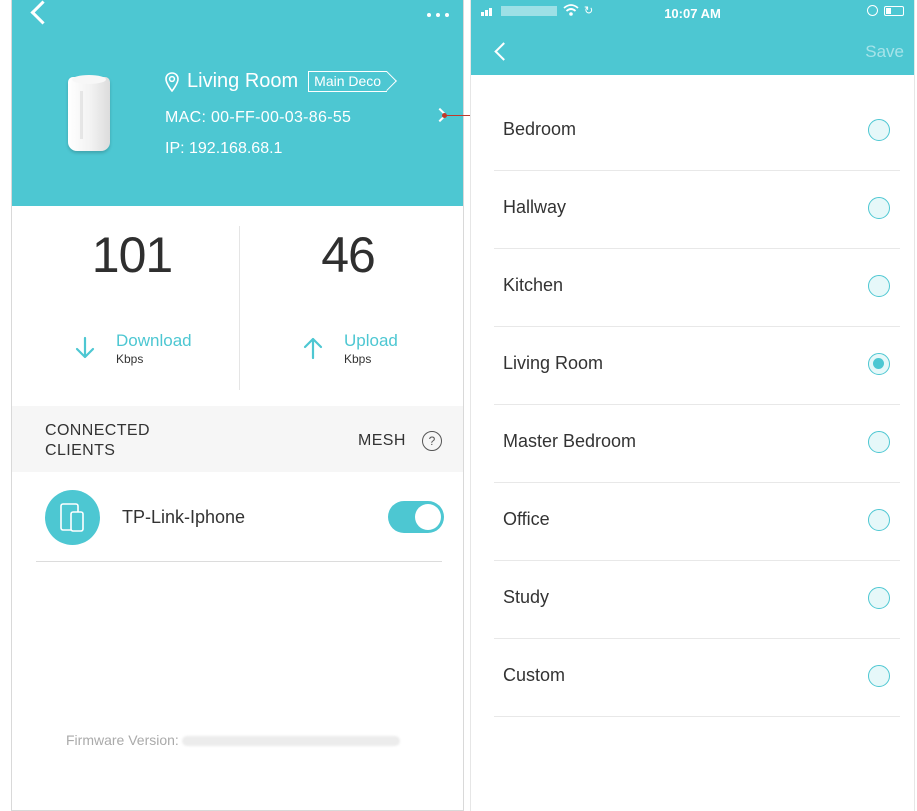 The height and width of the screenshot is (811, 917). What do you see at coordinates (258, 117) in the screenshot?
I see `mac-address: MAC: 00-FF-00-03-86-55` at bounding box center [258, 117].